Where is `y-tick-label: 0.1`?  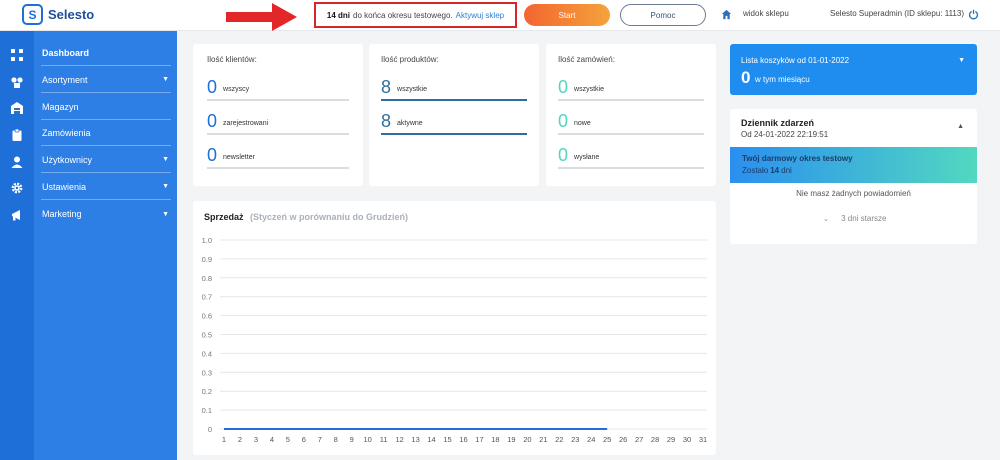 y-tick-label: 0.1 is located at coordinates (207, 410).